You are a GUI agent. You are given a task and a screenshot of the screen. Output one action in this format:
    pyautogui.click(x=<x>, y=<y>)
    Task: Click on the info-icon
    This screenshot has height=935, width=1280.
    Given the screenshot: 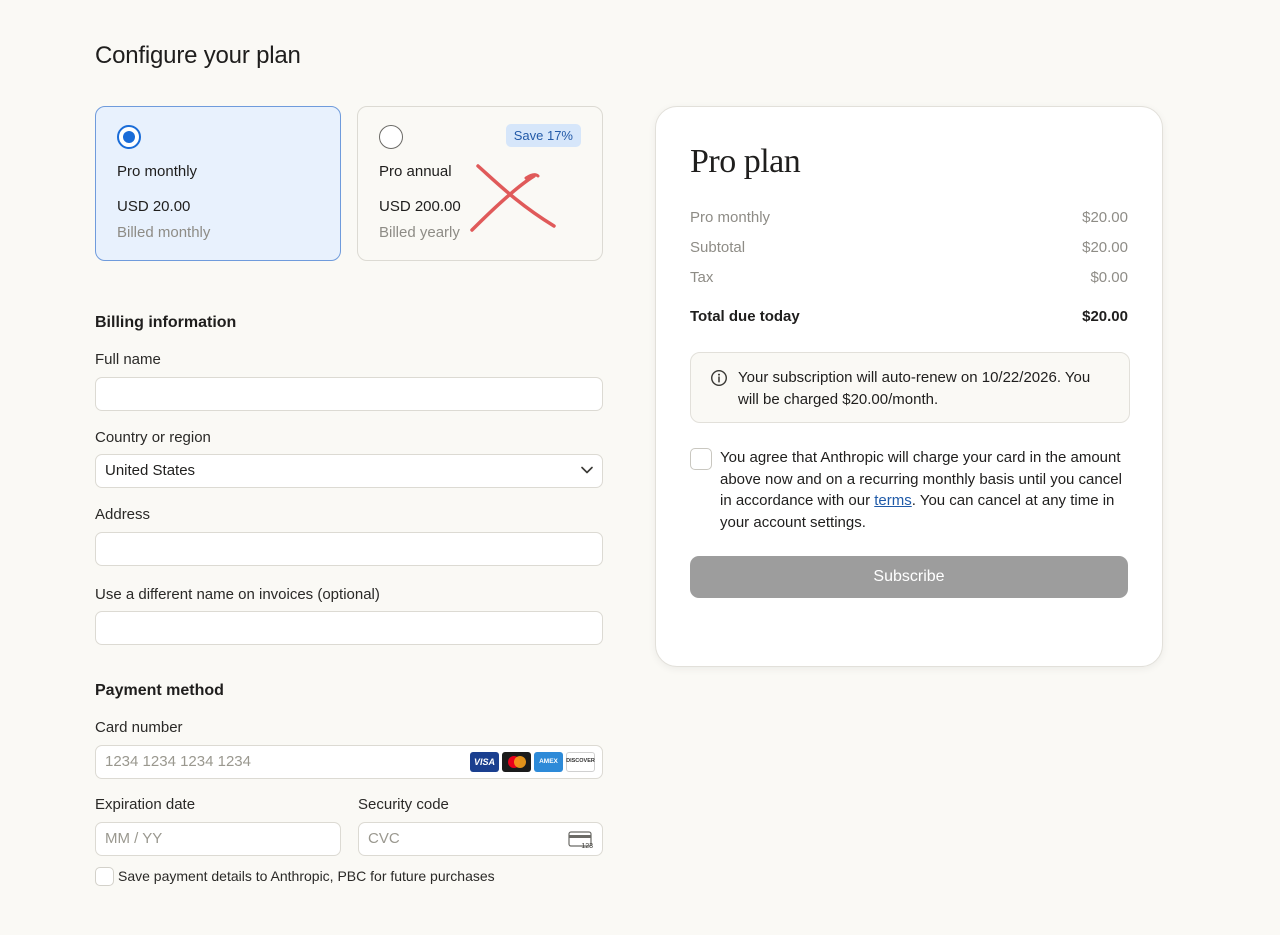 What is the action you would take?
    pyautogui.click(x=719, y=378)
    